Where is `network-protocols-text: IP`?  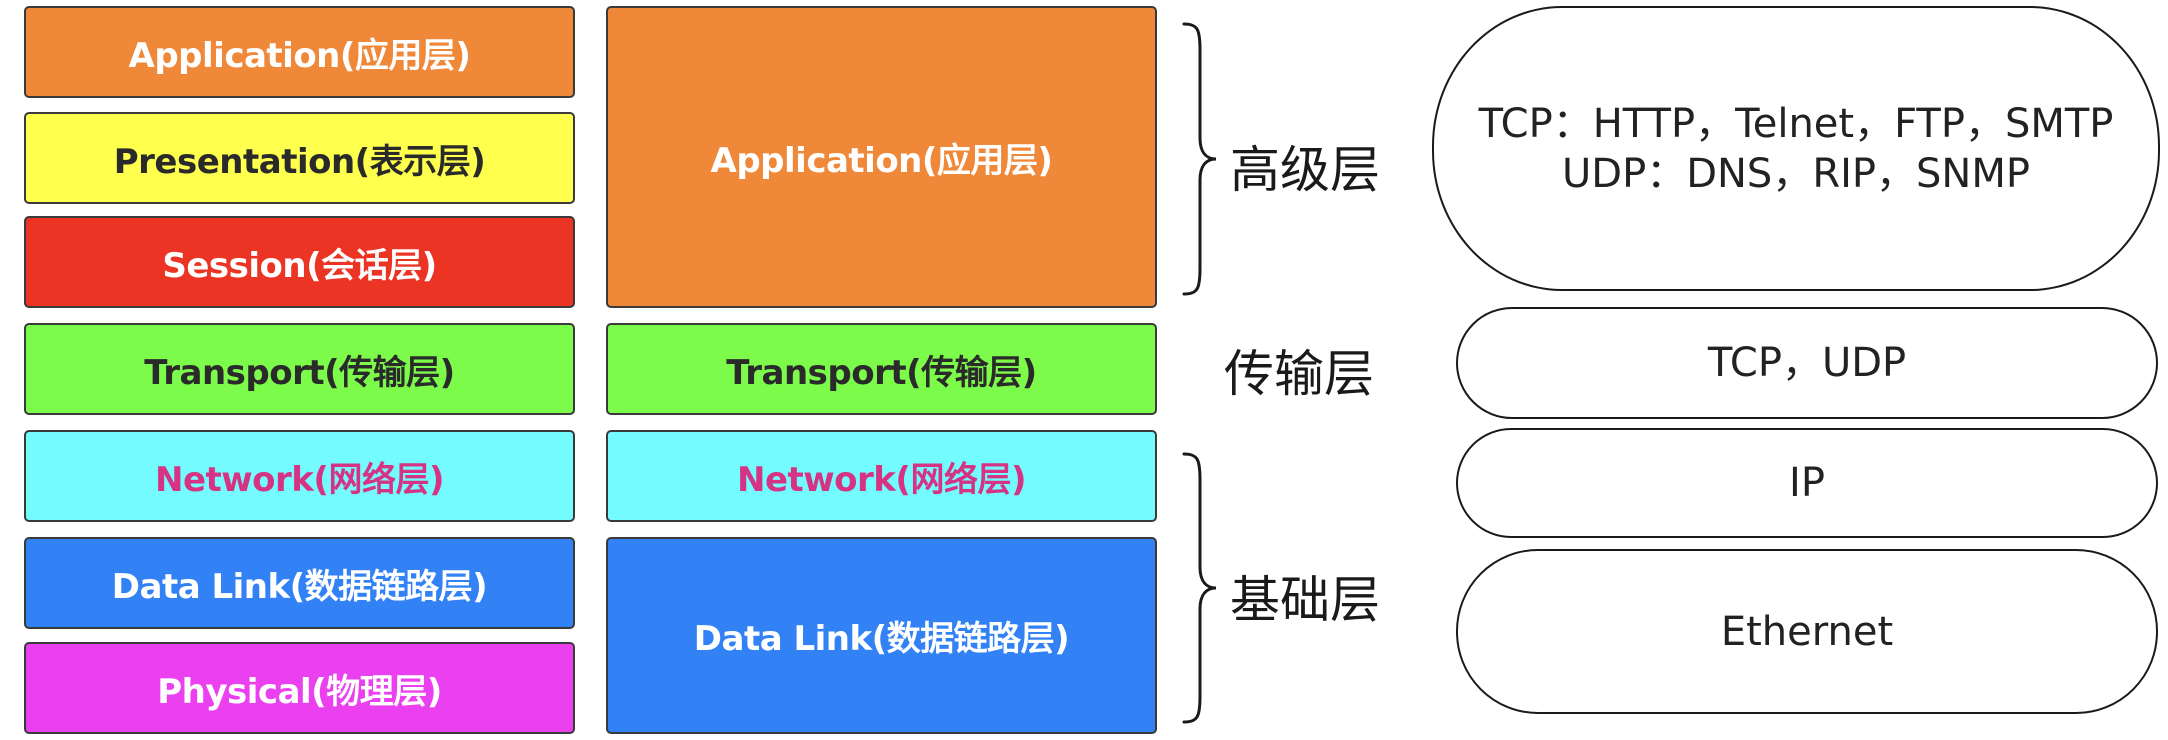 network-protocols-text: IP is located at coordinates (1807, 483).